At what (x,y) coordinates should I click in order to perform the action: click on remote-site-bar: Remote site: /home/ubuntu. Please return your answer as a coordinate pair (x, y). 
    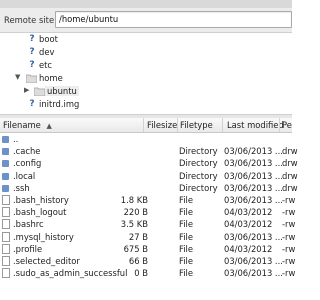
    Looking at the image, I should click on (146, 20).